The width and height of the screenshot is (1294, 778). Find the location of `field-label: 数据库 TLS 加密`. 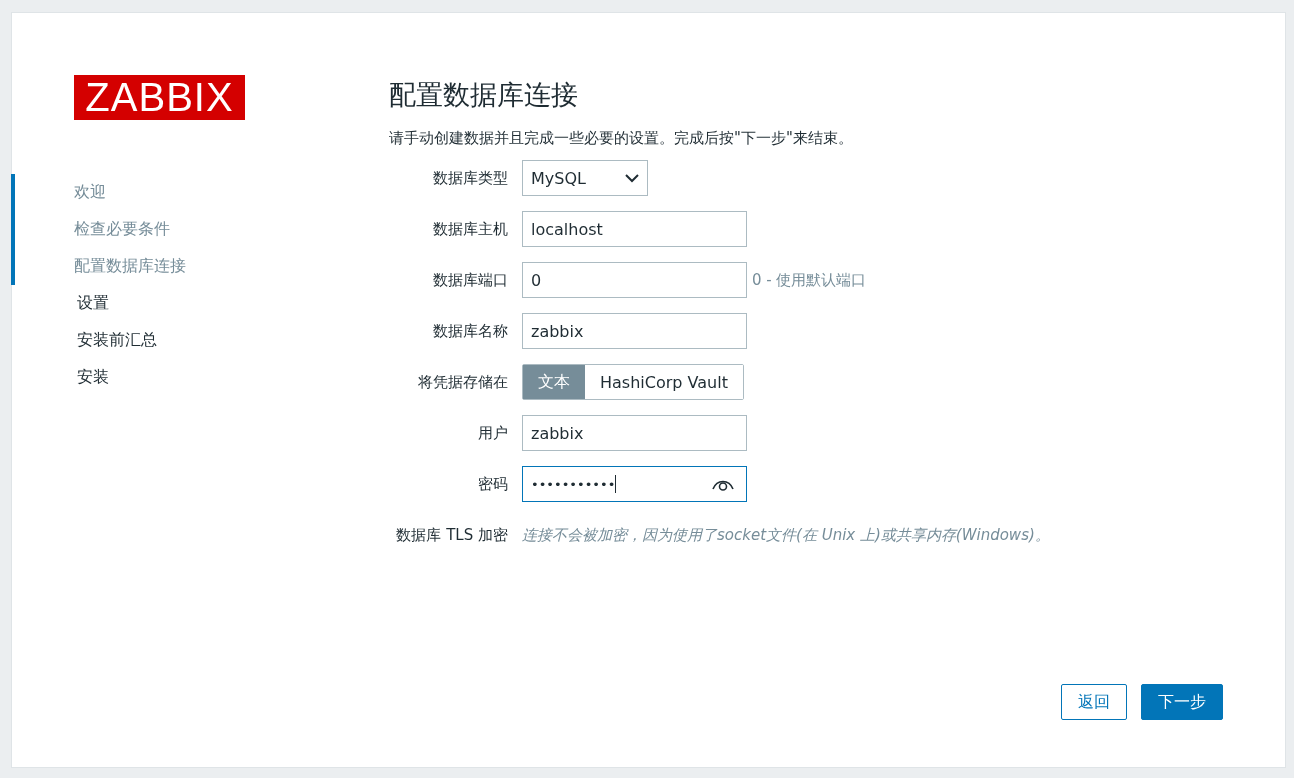

field-label: 数据库 TLS 加密 is located at coordinates (452, 535).